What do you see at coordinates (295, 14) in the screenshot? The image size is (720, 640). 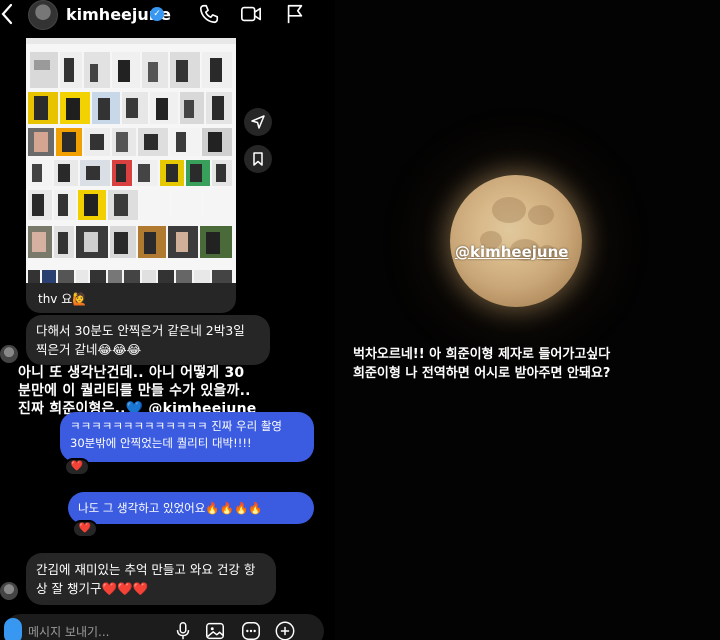 I see `flag-icon` at bounding box center [295, 14].